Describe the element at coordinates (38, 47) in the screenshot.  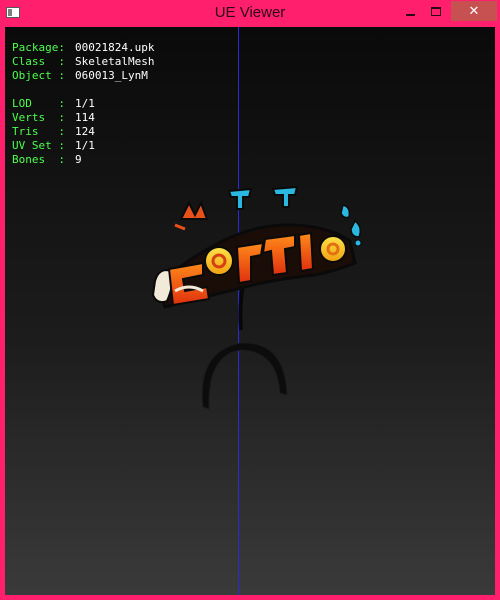
I see `info-label: Package:` at that location.